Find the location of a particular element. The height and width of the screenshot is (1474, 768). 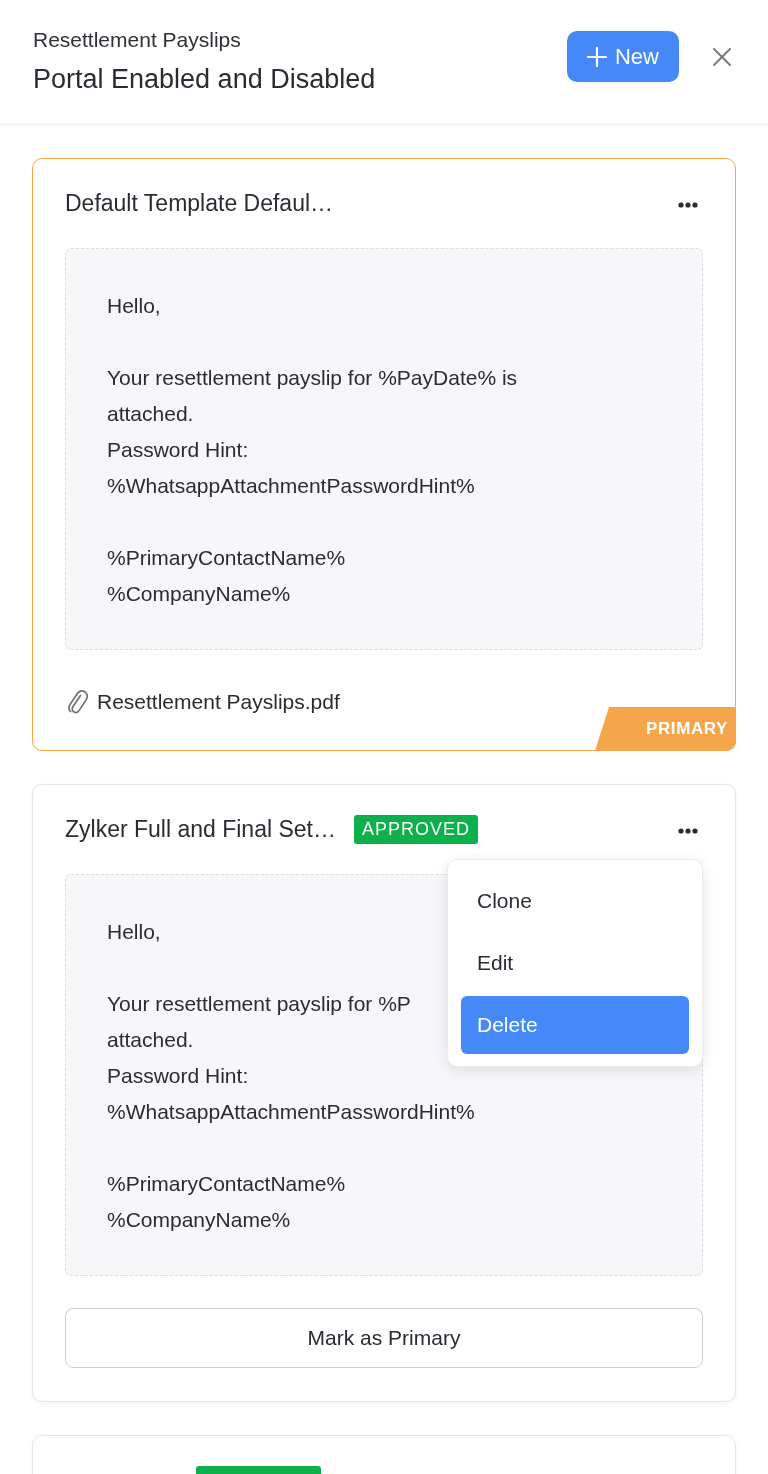

primary-ribbon: PRIMARY is located at coordinates (665, 729).